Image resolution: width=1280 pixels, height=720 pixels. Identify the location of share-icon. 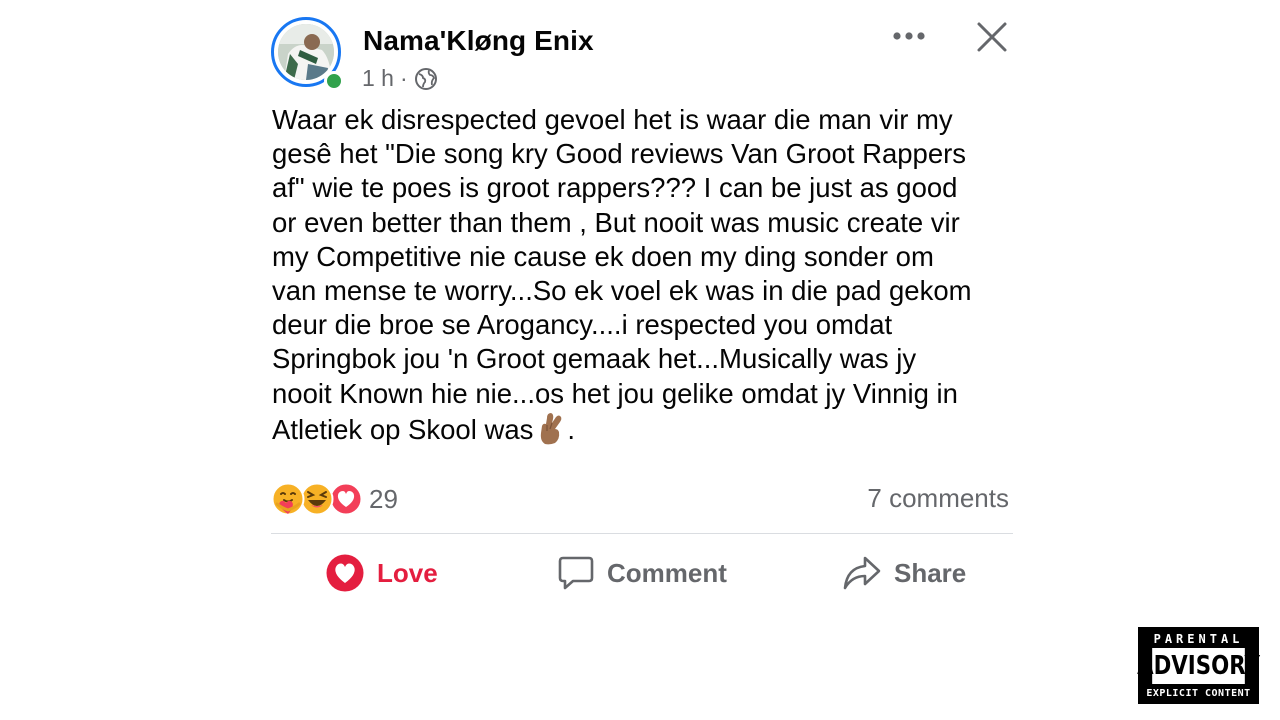
(862, 573).